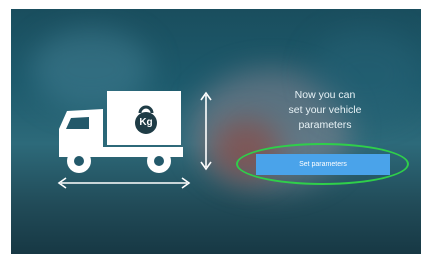 The width and height of the screenshot is (424, 254). Describe the element at coordinates (146, 122) in the screenshot. I see `weight-label: Kg` at that location.